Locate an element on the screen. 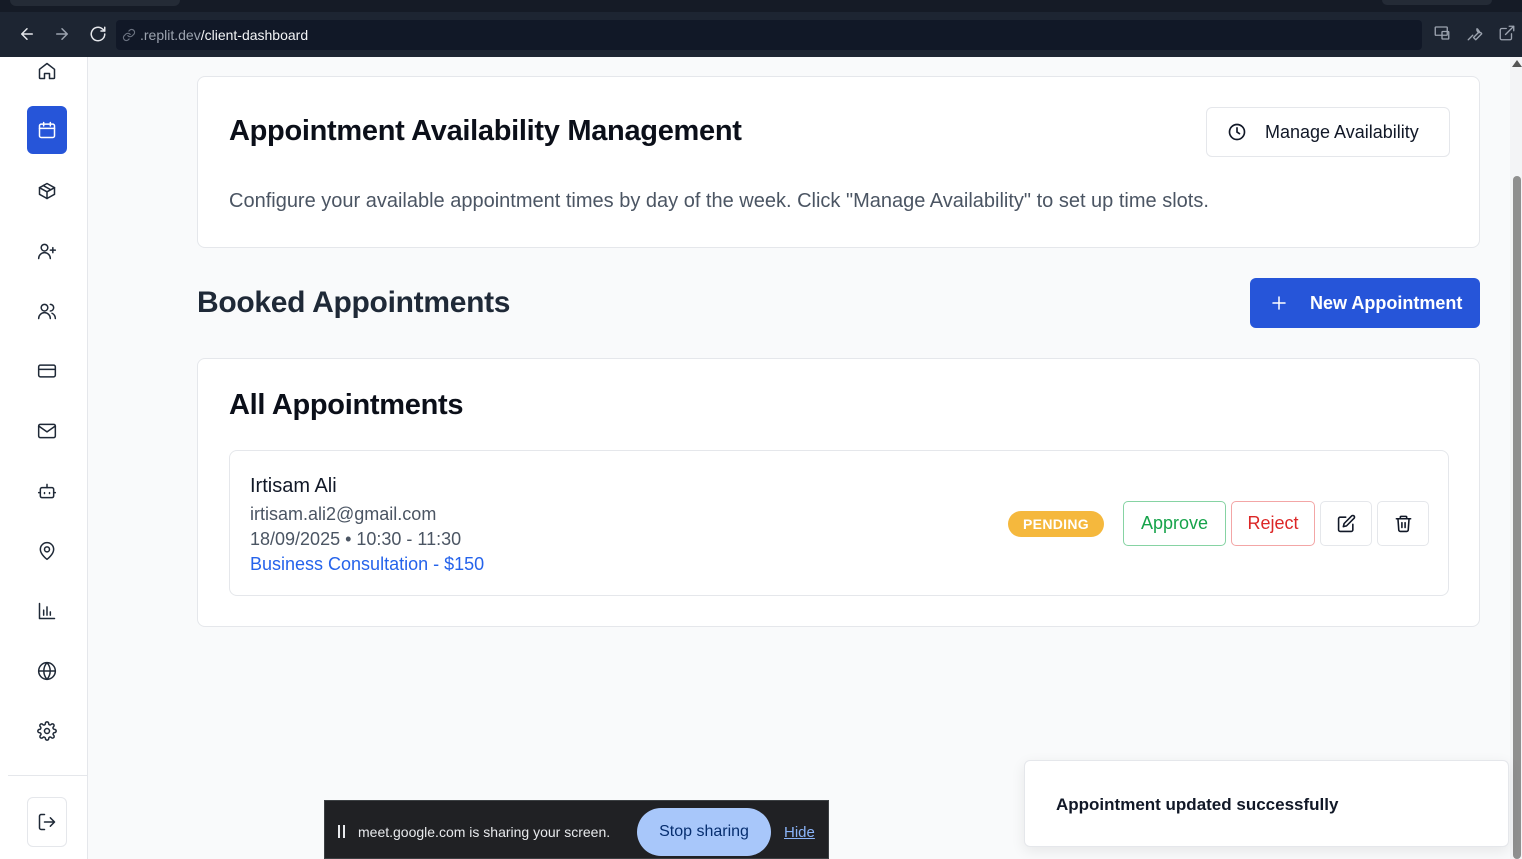 The height and width of the screenshot is (859, 1522). settings-icon is located at coordinates (47, 731).